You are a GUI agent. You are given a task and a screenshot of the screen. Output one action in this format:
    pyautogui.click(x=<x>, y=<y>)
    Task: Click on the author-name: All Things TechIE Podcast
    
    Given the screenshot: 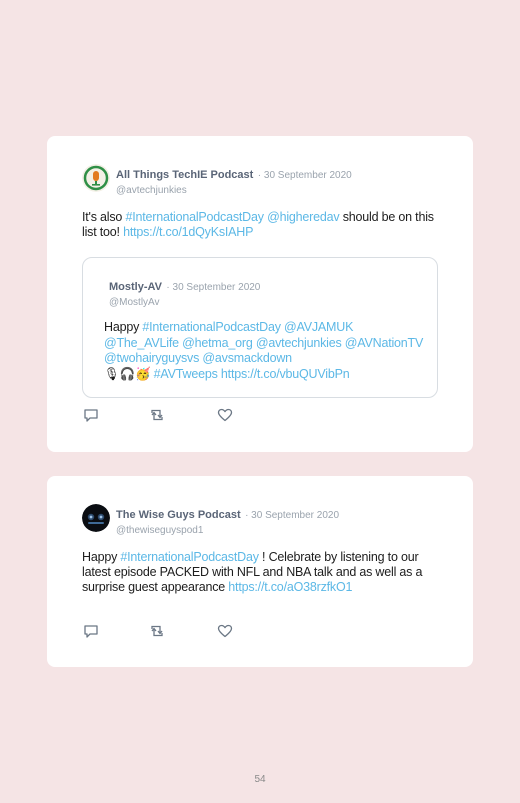 What is the action you would take?
    pyautogui.click(x=184, y=175)
    